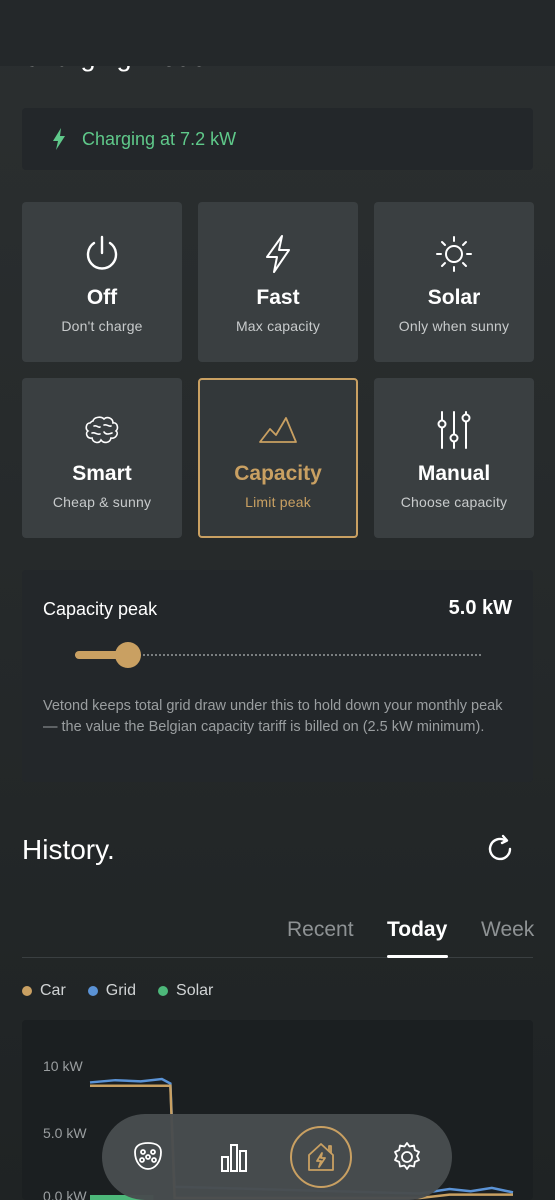 Image resolution: width=555 pixels, height=1200 pixels. I want to click on tab-recent: Recent, so click(320, 930).